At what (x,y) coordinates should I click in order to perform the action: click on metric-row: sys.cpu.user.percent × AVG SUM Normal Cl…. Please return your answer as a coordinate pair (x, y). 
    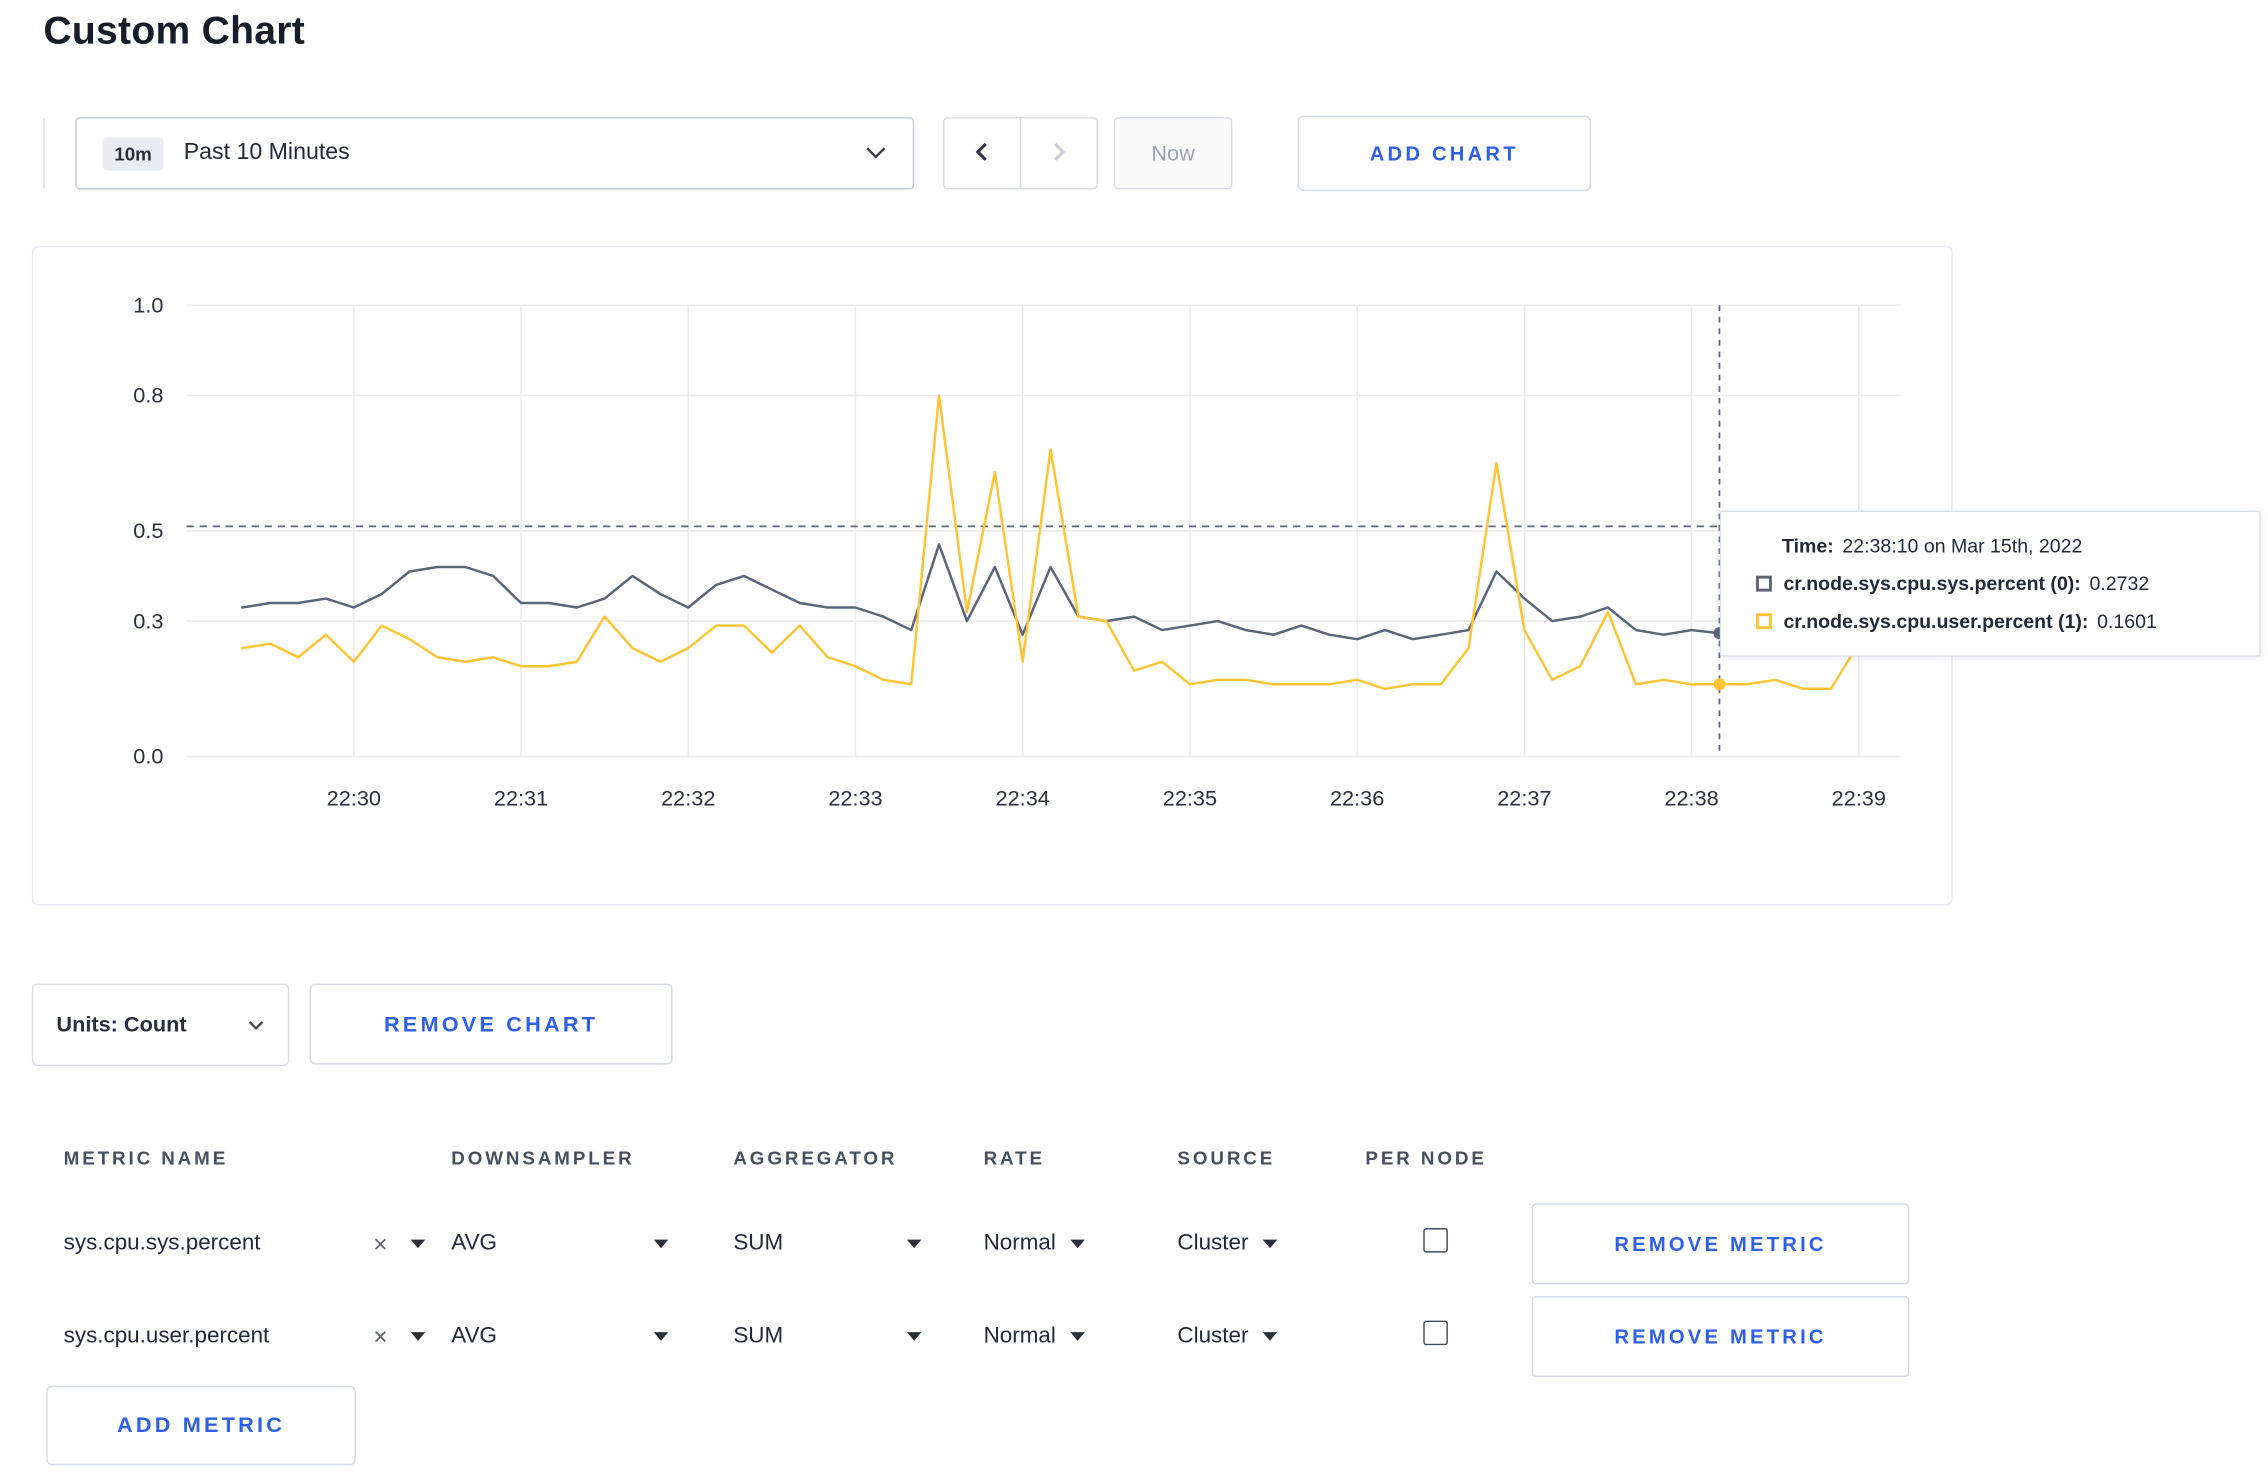
    Looking at the image, I should click on (992, 1336).